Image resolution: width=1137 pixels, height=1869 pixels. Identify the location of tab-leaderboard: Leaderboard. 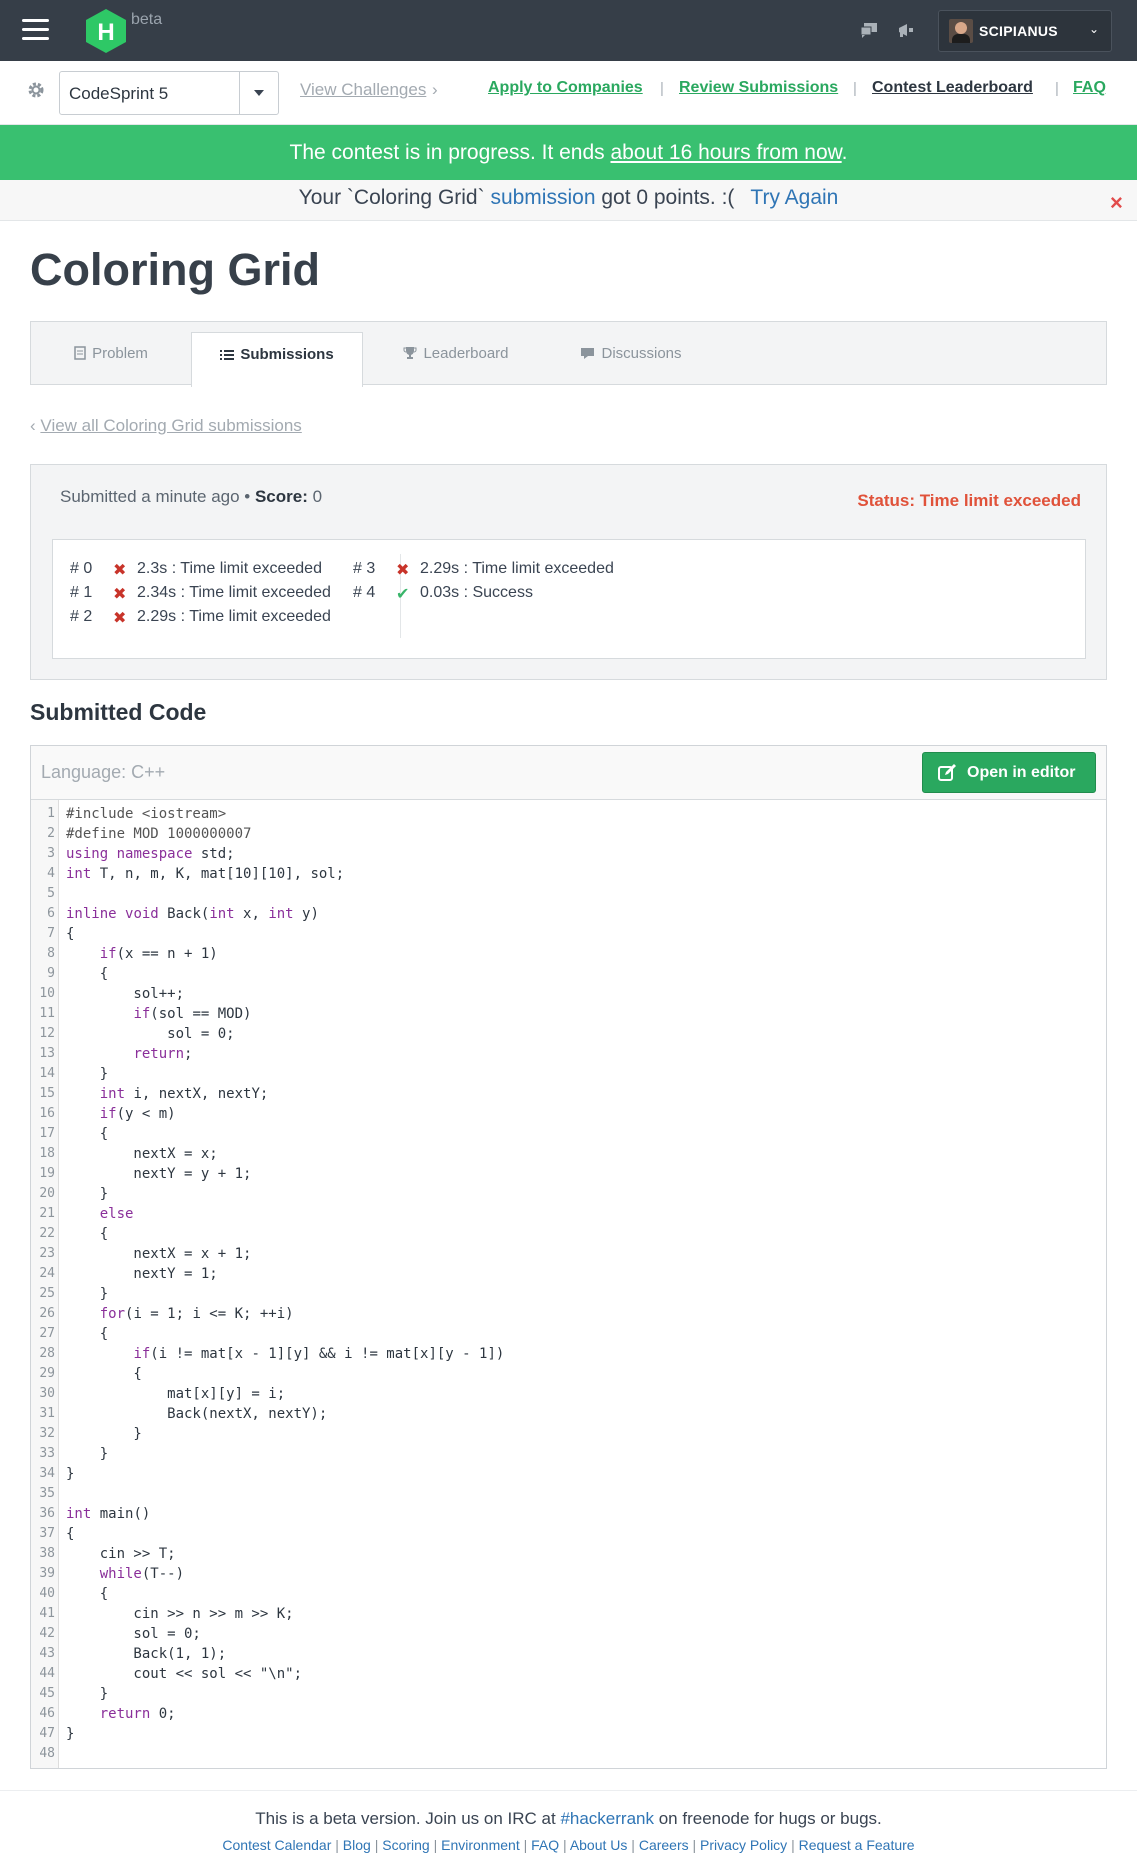
(456, 353).